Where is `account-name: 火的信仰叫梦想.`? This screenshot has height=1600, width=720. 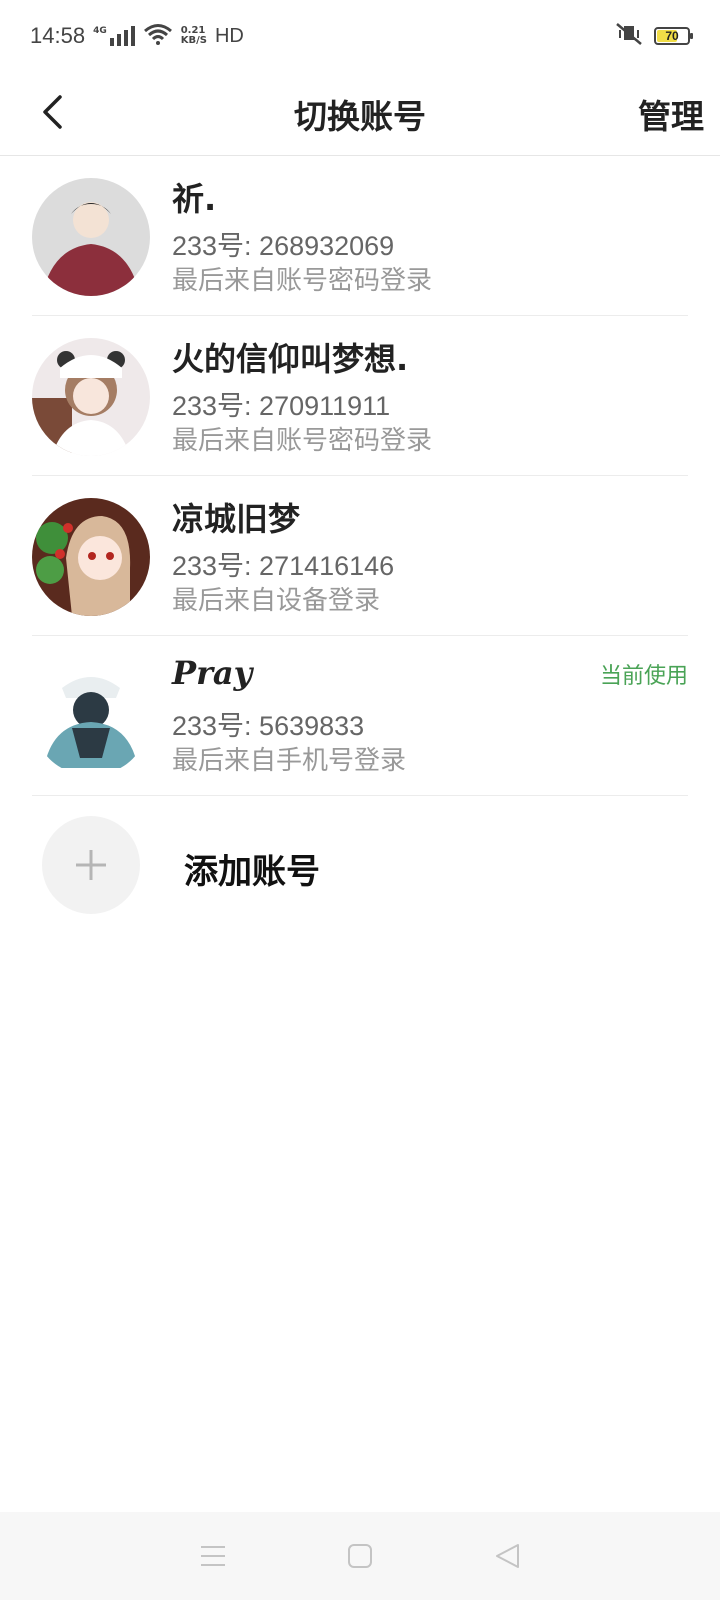
account-name: 火的信仰叫梦想. is located at coordinates (290, 359).